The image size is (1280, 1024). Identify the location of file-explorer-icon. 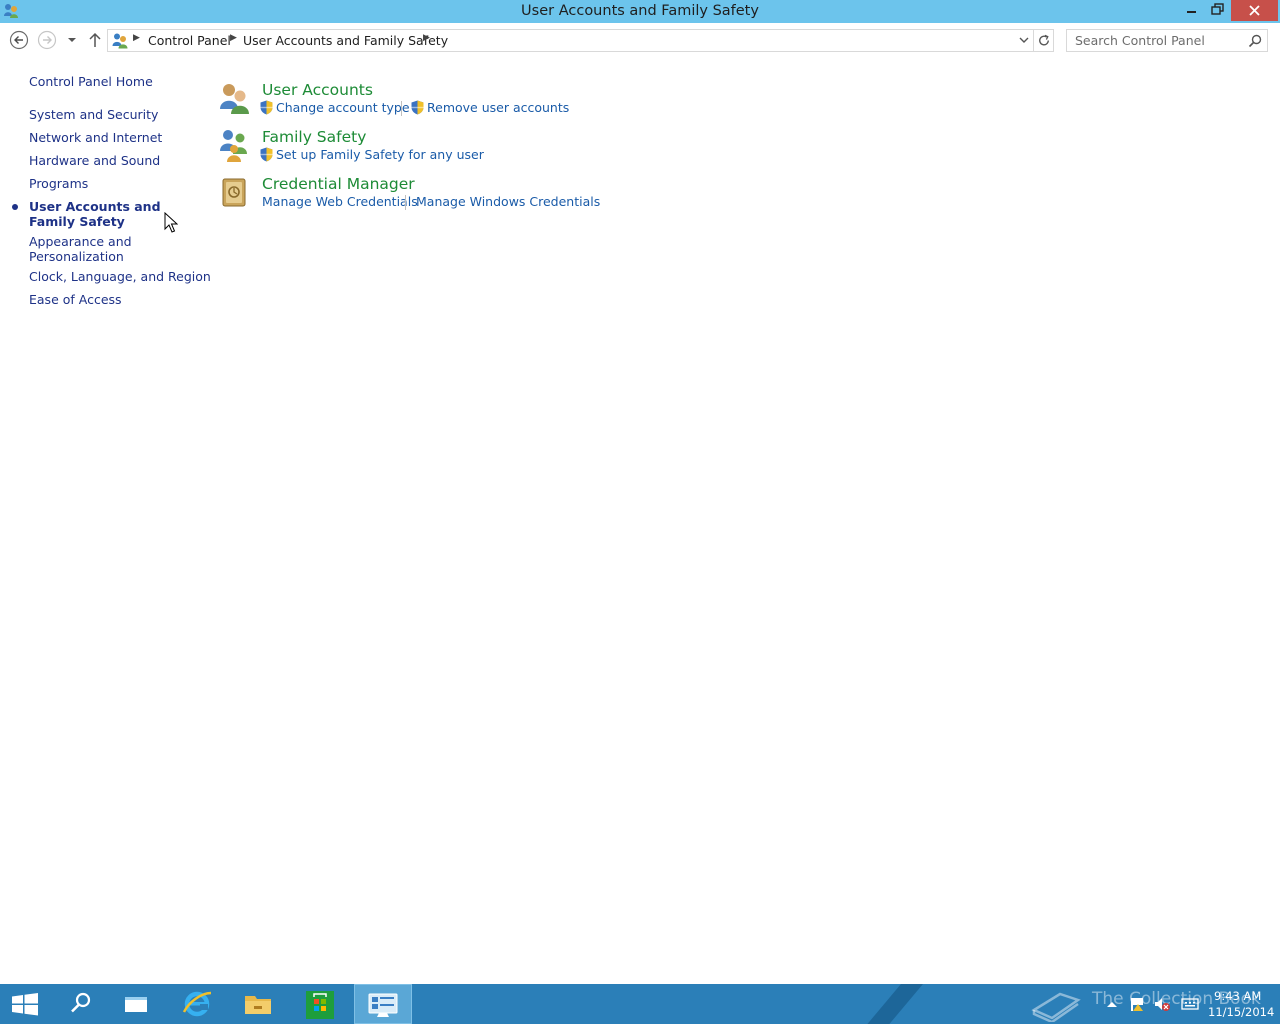
(258, 1005).